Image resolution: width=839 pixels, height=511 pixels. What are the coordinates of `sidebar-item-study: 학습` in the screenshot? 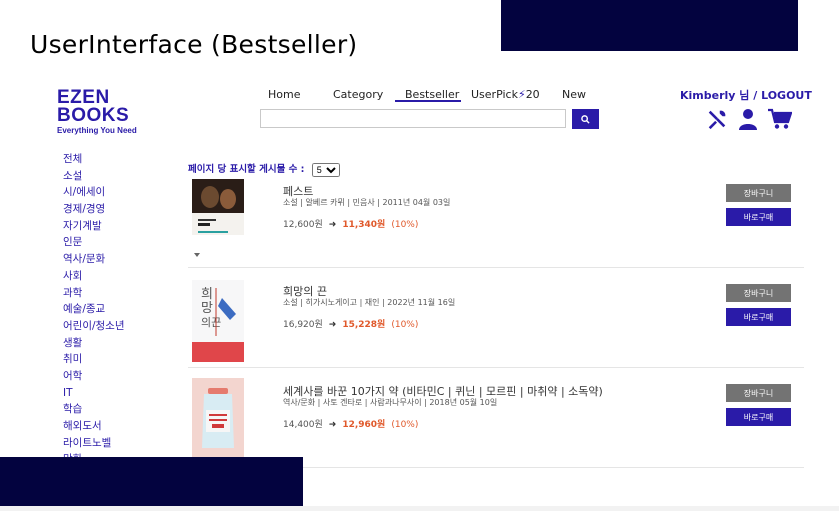 It's located at (94, 409).